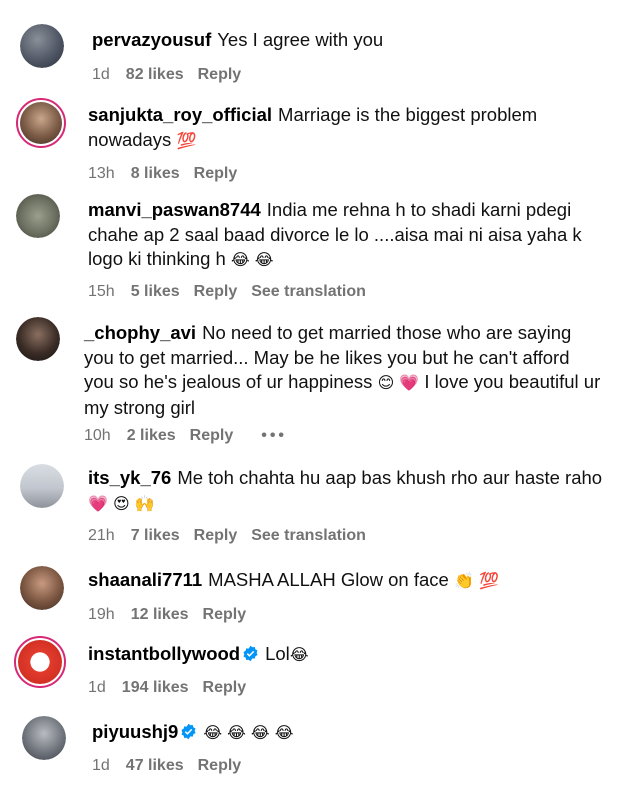  I want to click on comment-username: _chophy_avi, so click(140, 332).